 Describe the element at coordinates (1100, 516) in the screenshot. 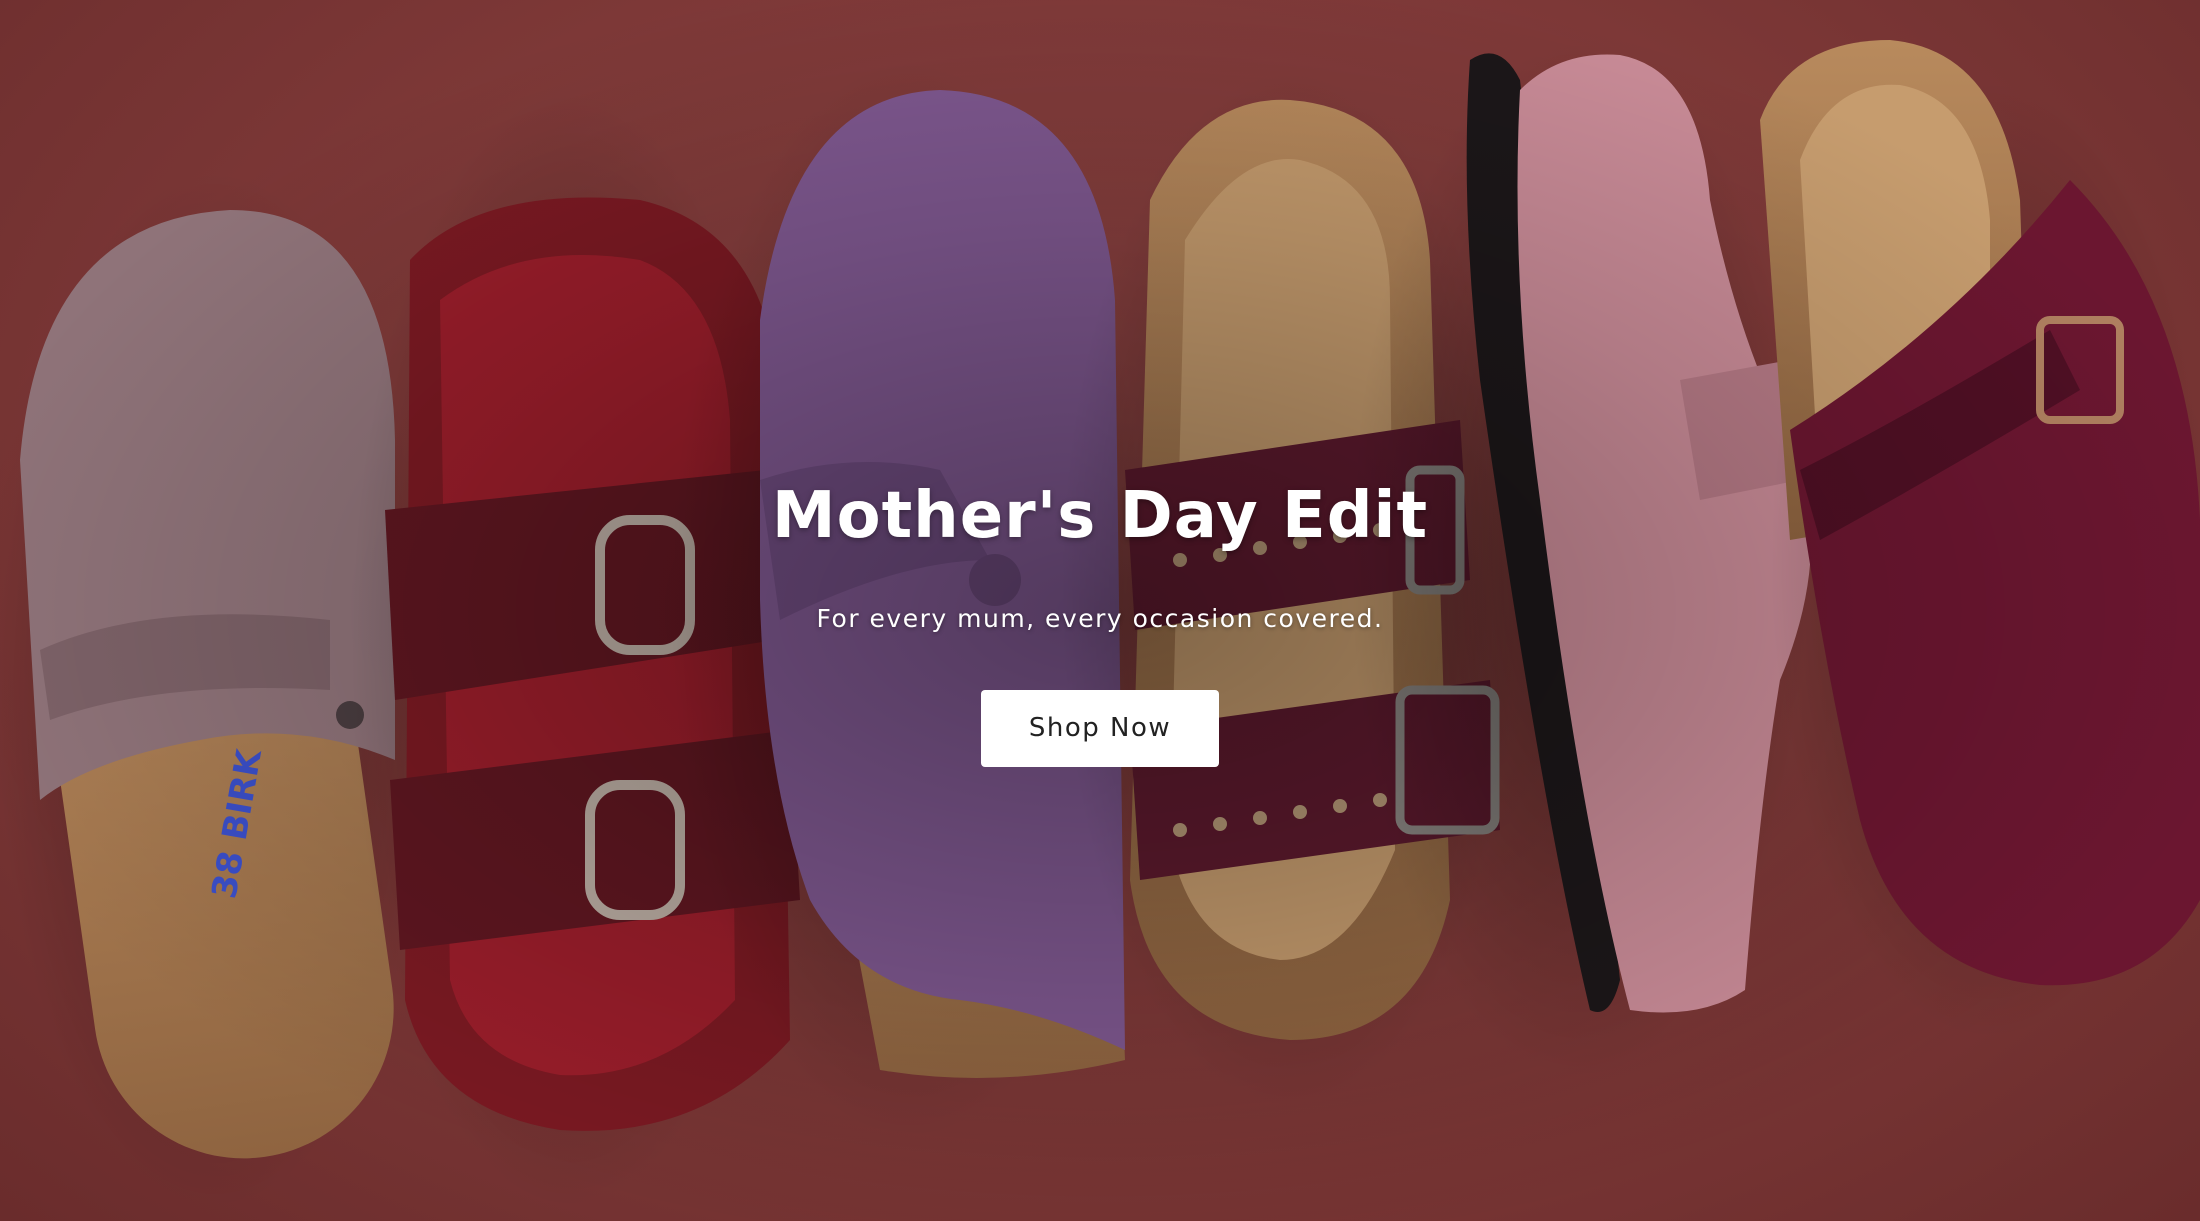

I see `hero-title: Mother's Day Edit` at that location.